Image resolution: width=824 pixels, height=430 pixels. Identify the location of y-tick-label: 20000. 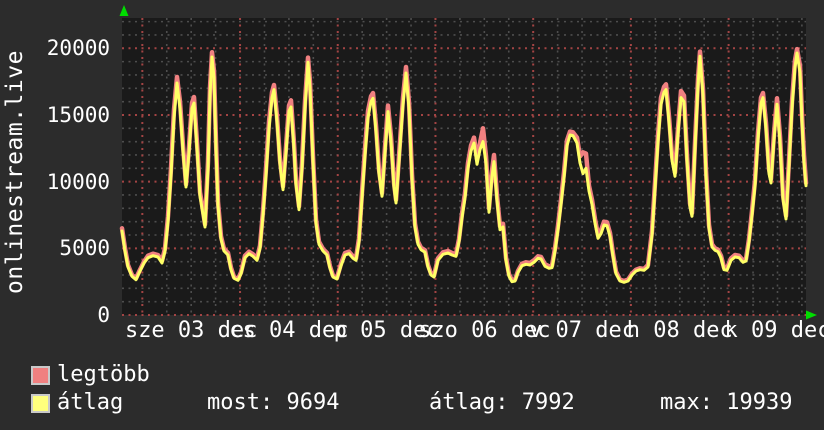
(78, 48).